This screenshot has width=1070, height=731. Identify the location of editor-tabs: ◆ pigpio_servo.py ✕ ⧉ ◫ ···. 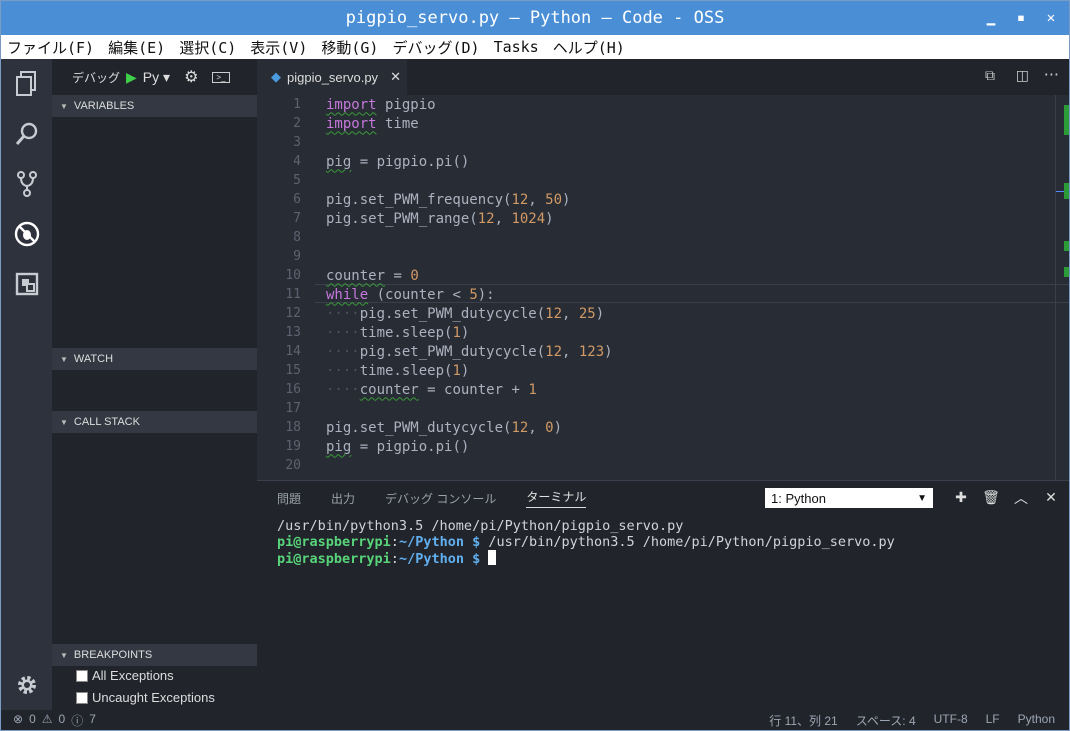
(663, 77).